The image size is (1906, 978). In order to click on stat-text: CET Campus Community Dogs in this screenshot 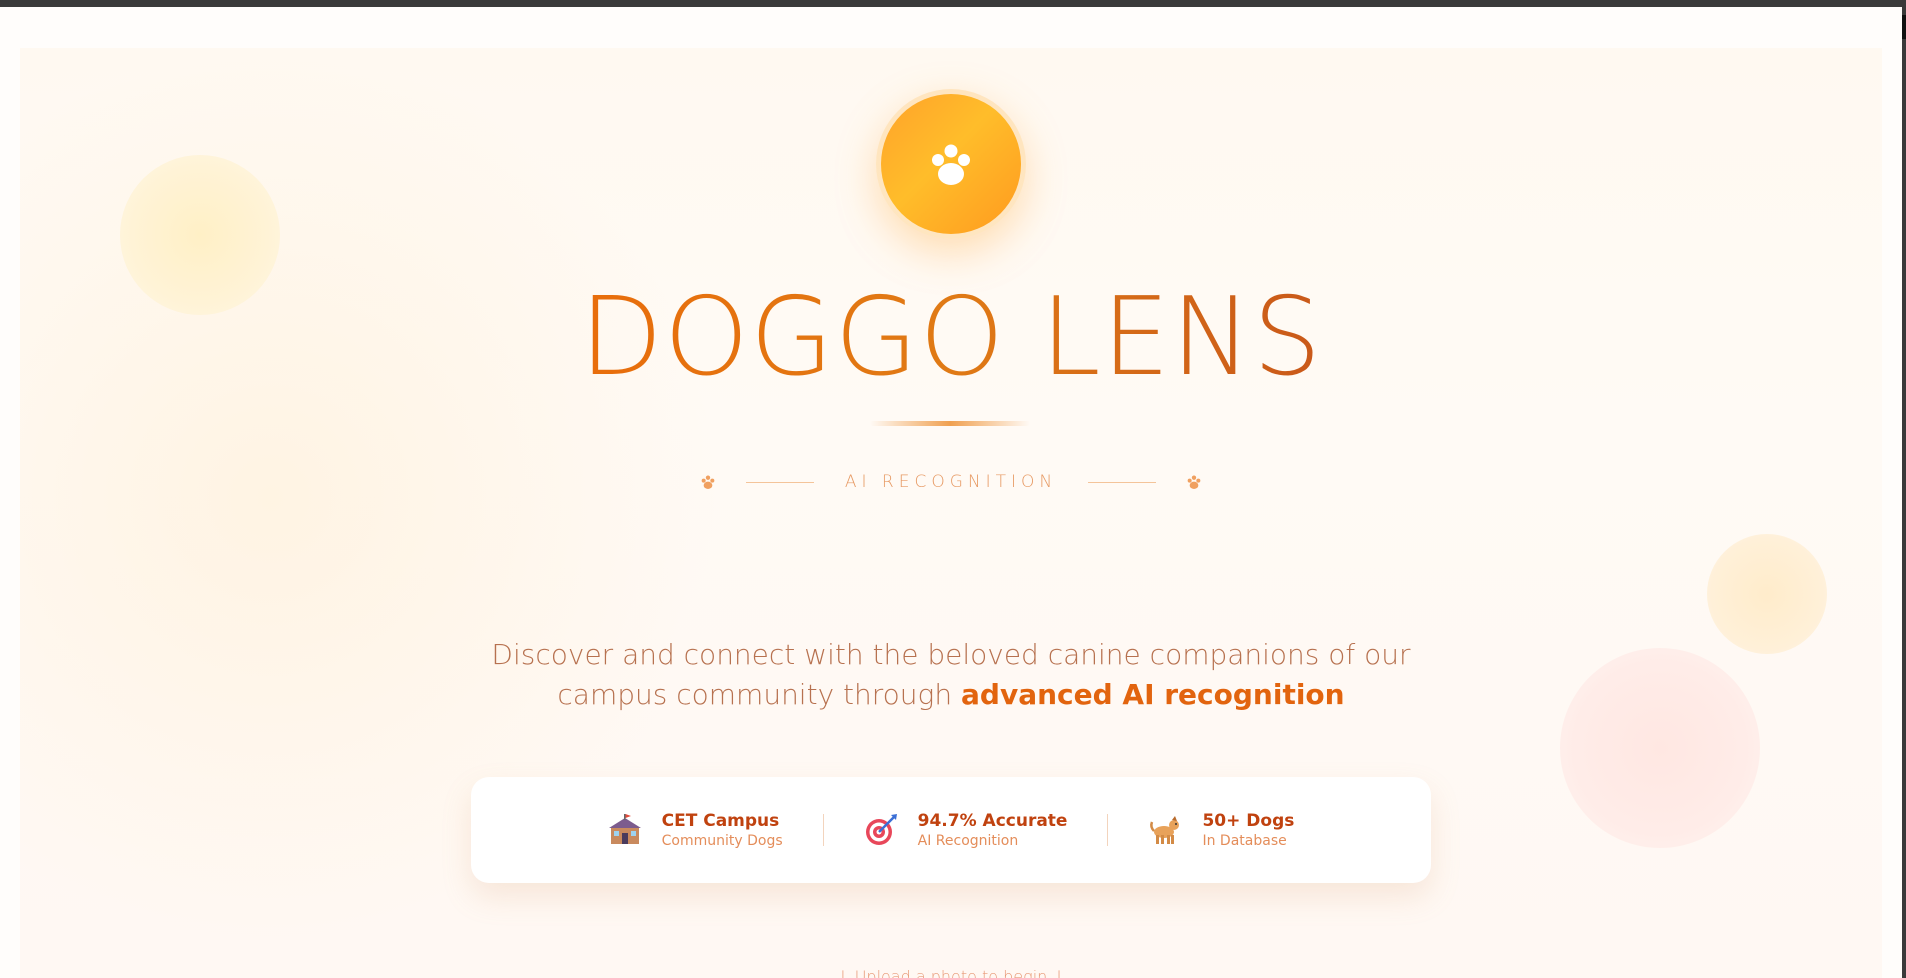, I will do `click(722, 830)`.